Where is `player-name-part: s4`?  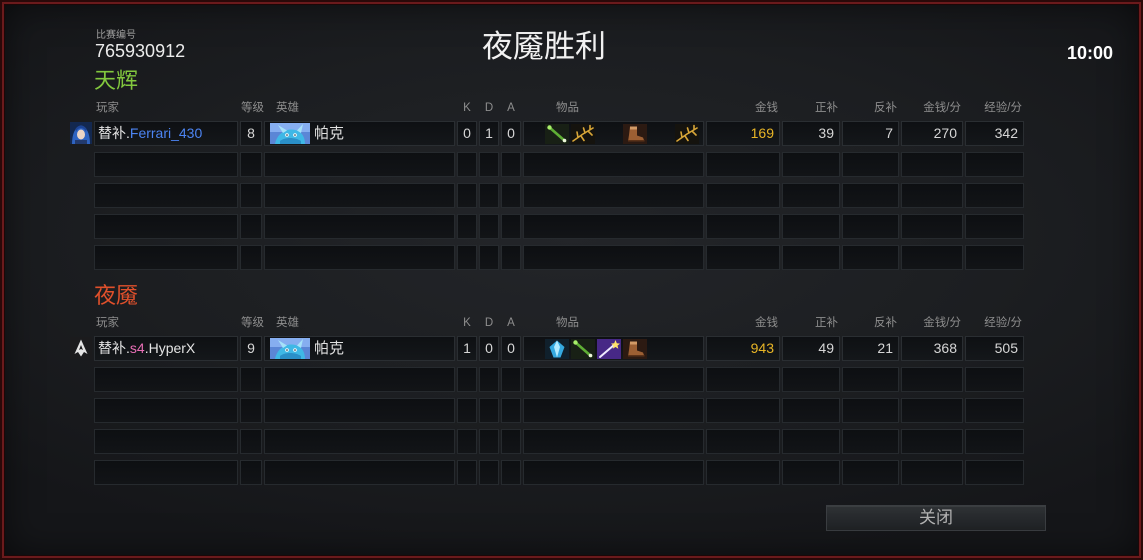
player-name-part: s4 is located at coordinates (137, 348).